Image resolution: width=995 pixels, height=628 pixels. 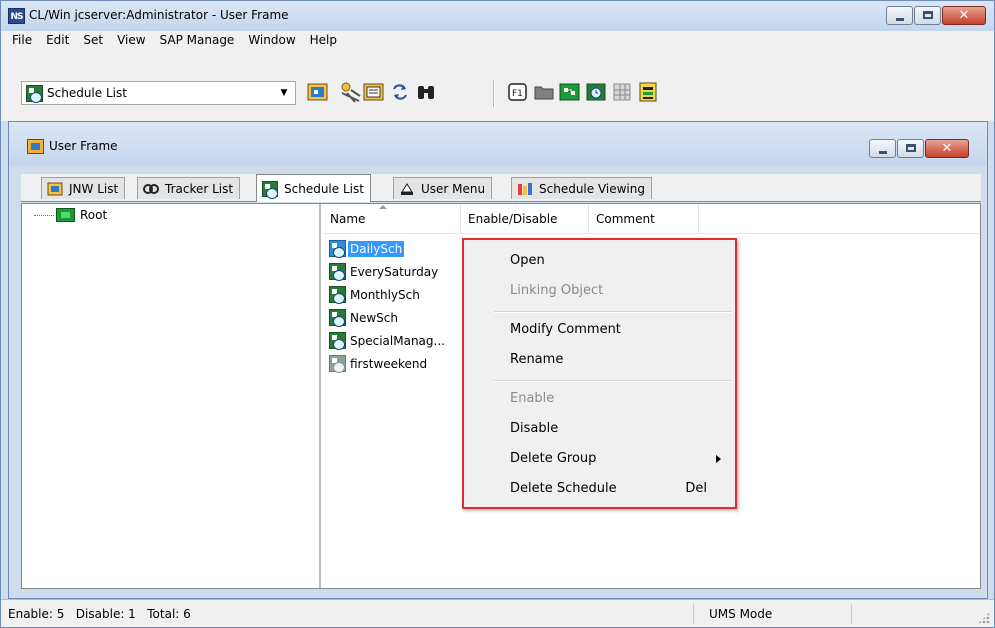 I want to click on menu-item-modify-comment: Modify Comment, so click(x=599, y=330).